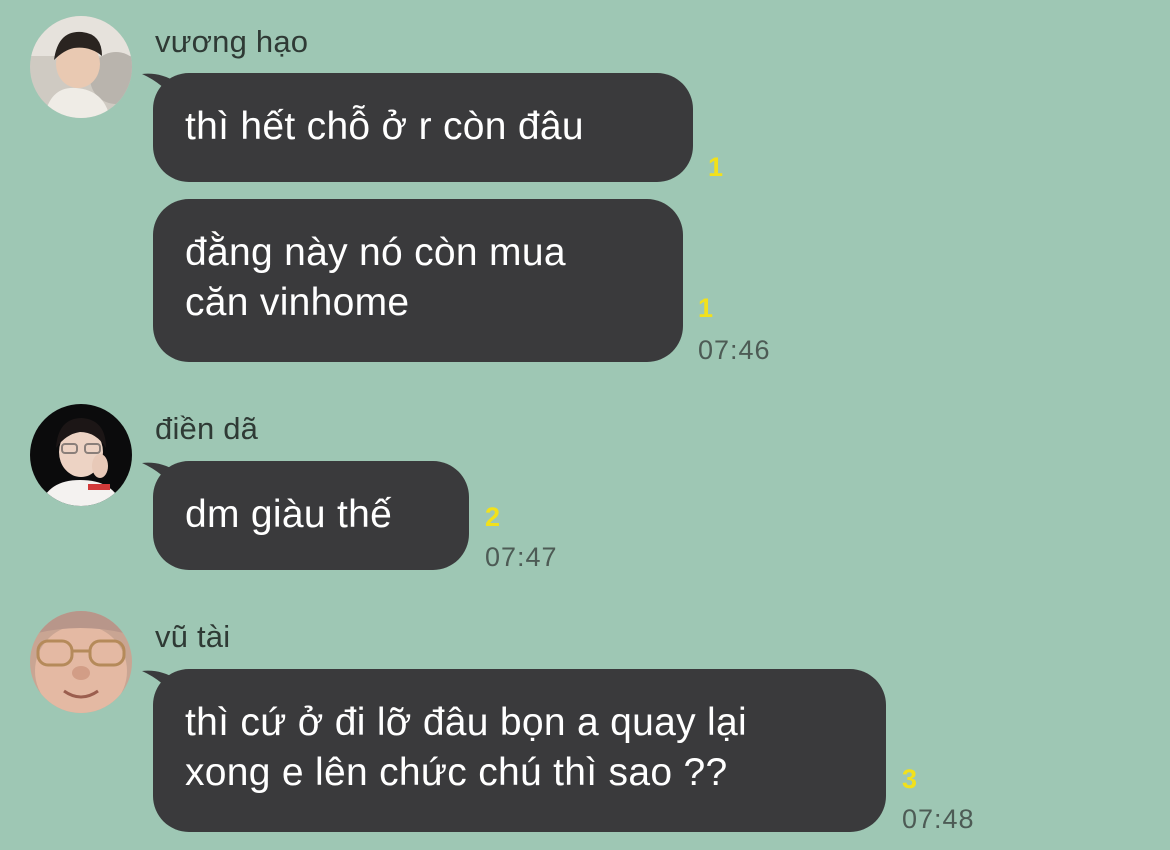  I want to click on message-text: xong e lên chức chú thì sao ??, so click(456, 772).